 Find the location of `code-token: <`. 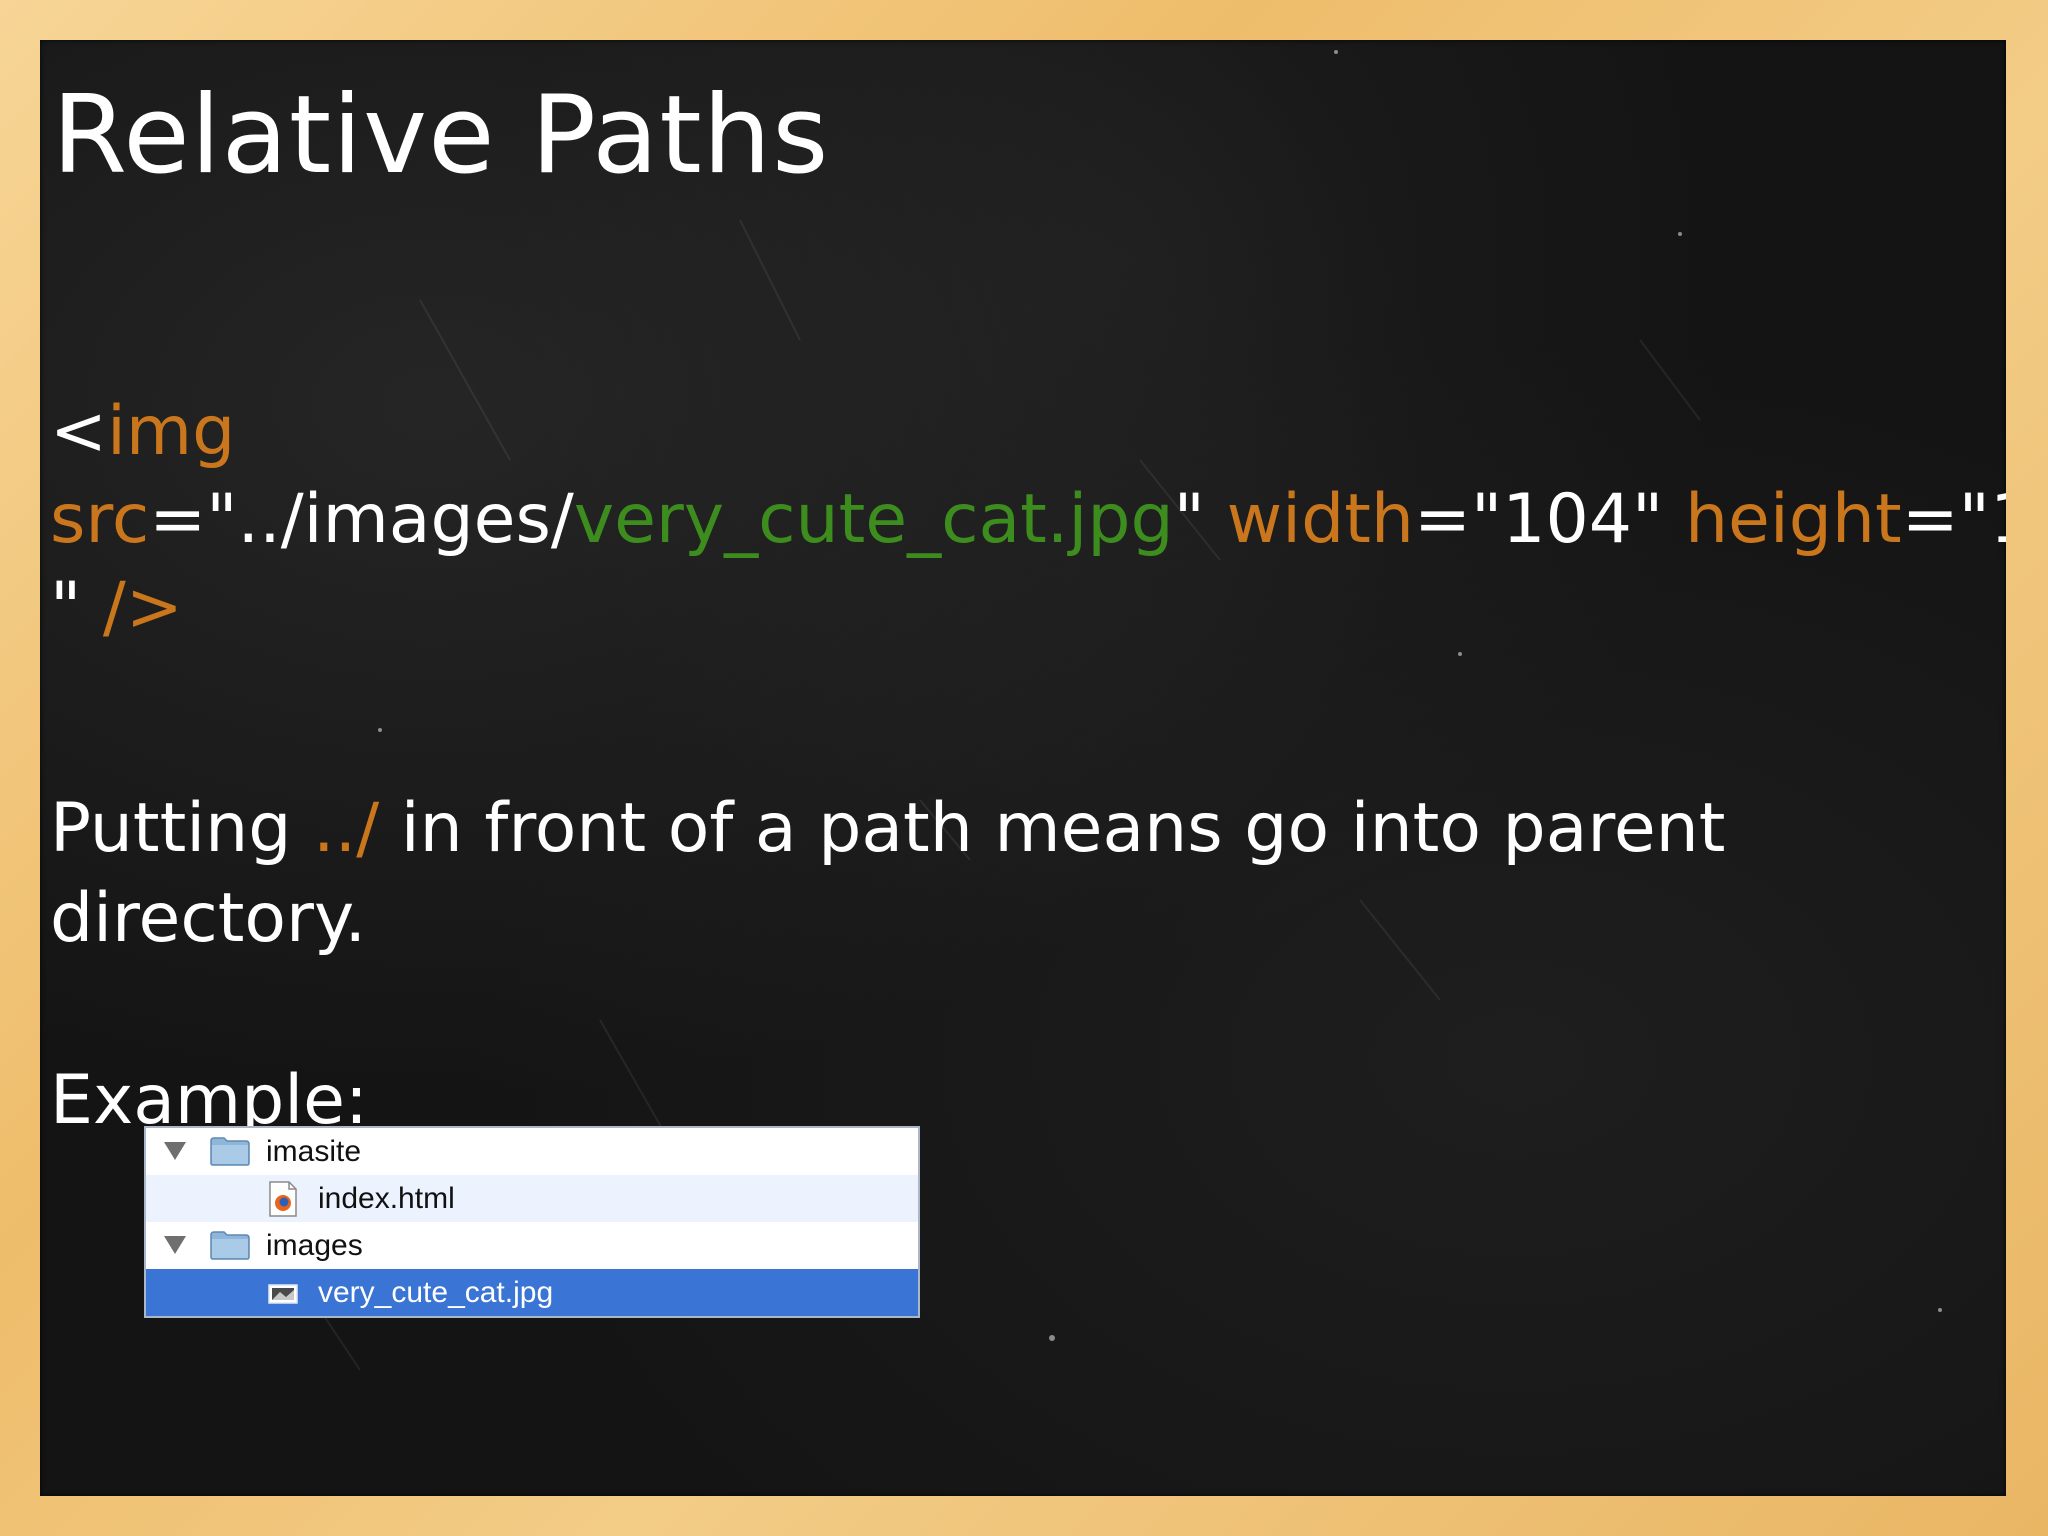

code-token: < is located at coordinates (78, 431).